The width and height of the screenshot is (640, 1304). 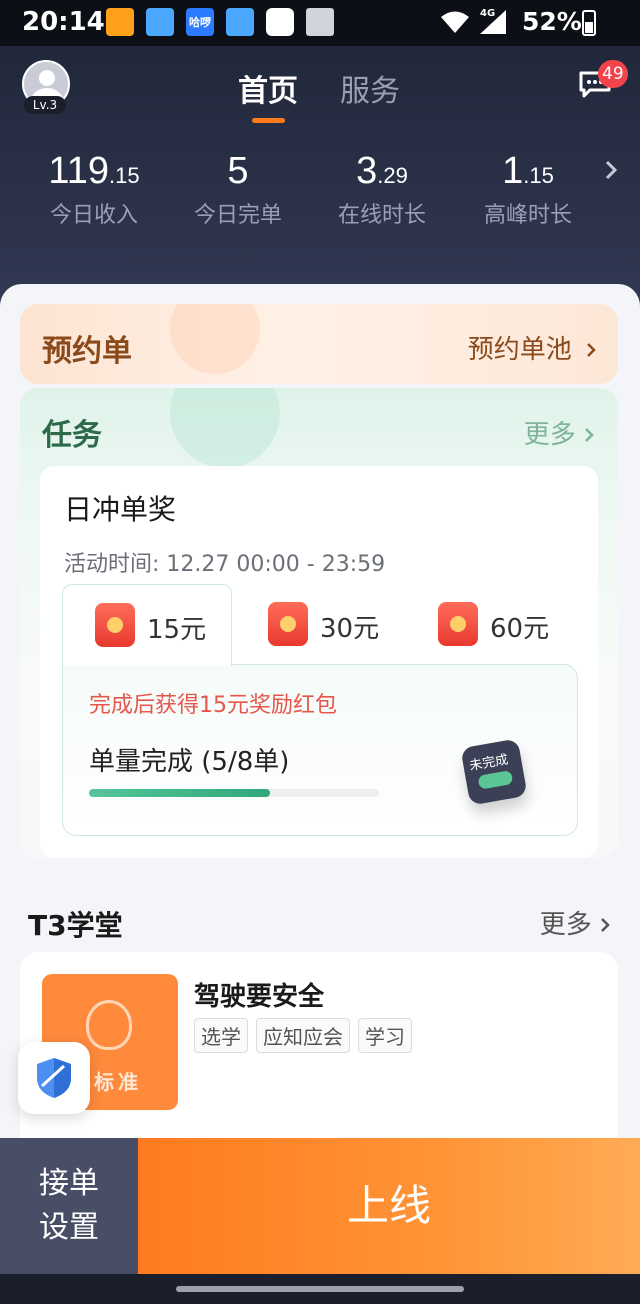 I want to click on progress-fill, so click(x=180, y=793).